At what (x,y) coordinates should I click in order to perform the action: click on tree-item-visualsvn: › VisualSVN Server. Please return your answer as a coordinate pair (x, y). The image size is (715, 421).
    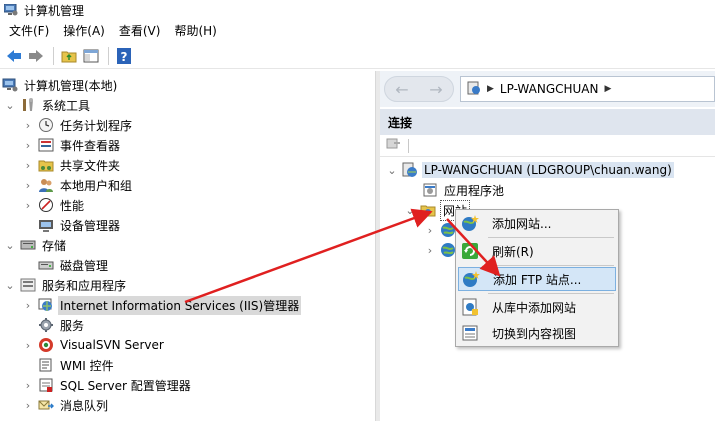
    Looking at the image, I should click on (94, 345).